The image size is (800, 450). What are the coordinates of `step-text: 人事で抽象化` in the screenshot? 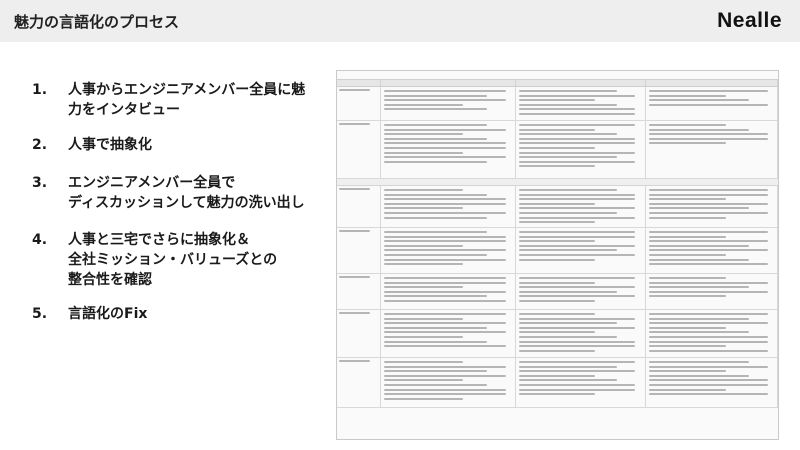 It's located at (110, 145).